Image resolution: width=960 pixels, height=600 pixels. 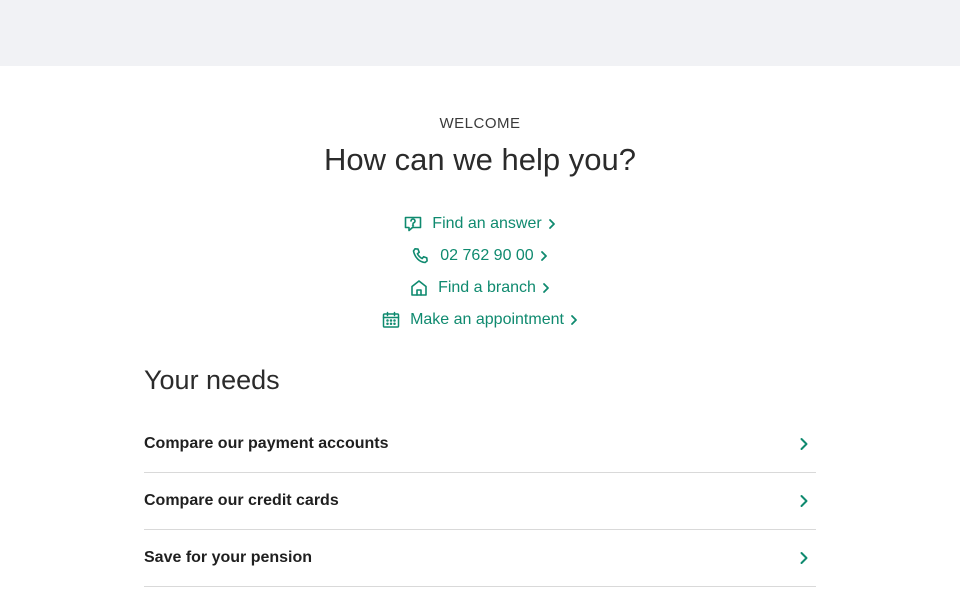 What do you see at coordinates (413, 224) in the screenshot?
I see `question-bubble-icon` at bounding box center [413, 224].